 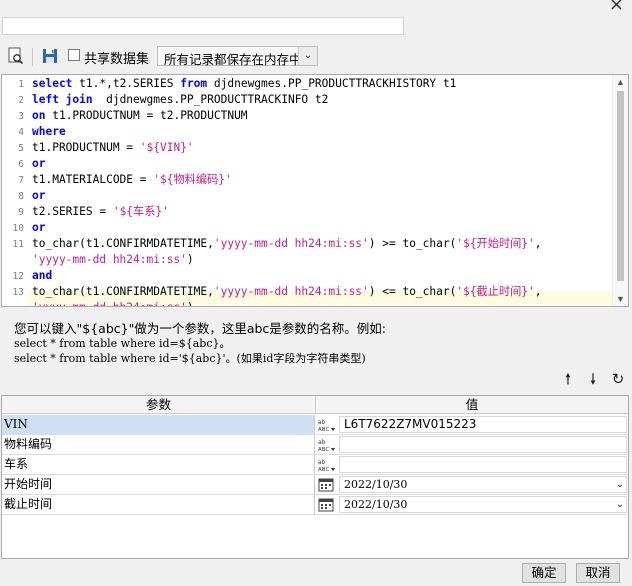 What do you see at coordinates (18, 276) in the screenshot?
I see `line-number: 12` at bounding box center [18, 276].